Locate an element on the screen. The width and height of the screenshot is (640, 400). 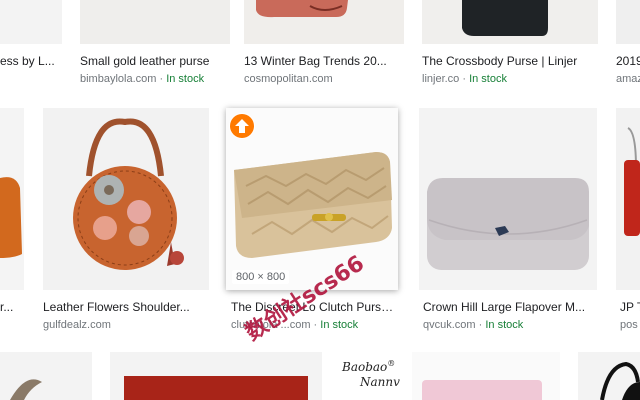
result-meta: qvcuk.com · In stock is located at coordinates (473, 325).